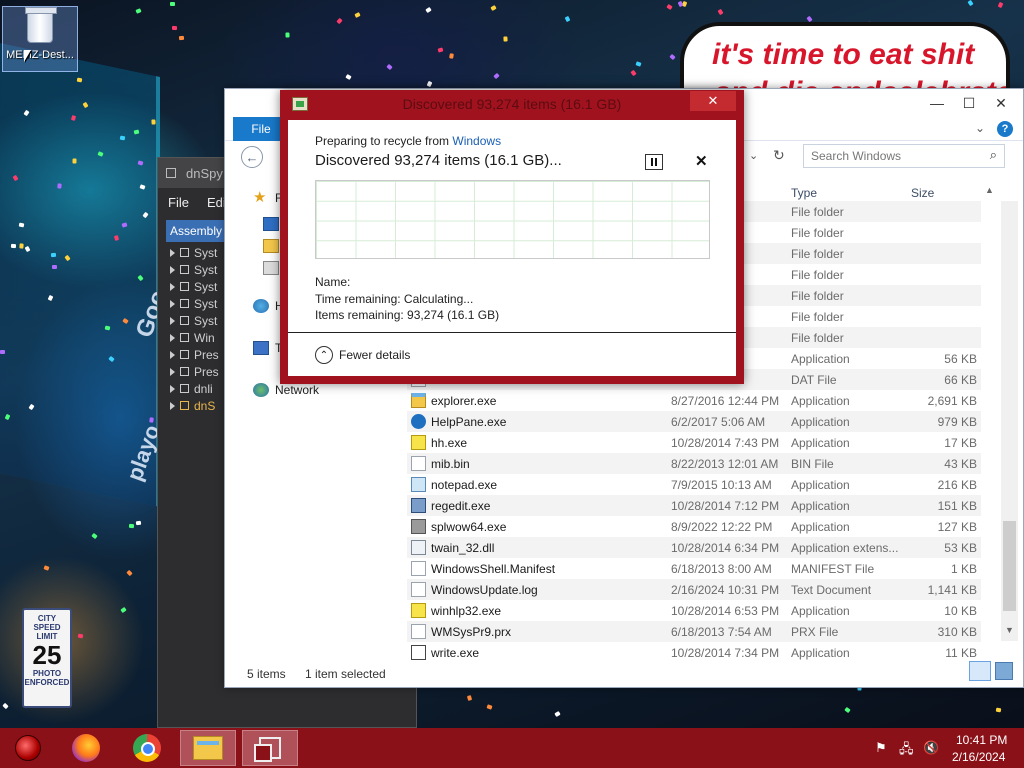  I want to click on menu-file: File, so click(178, 202).